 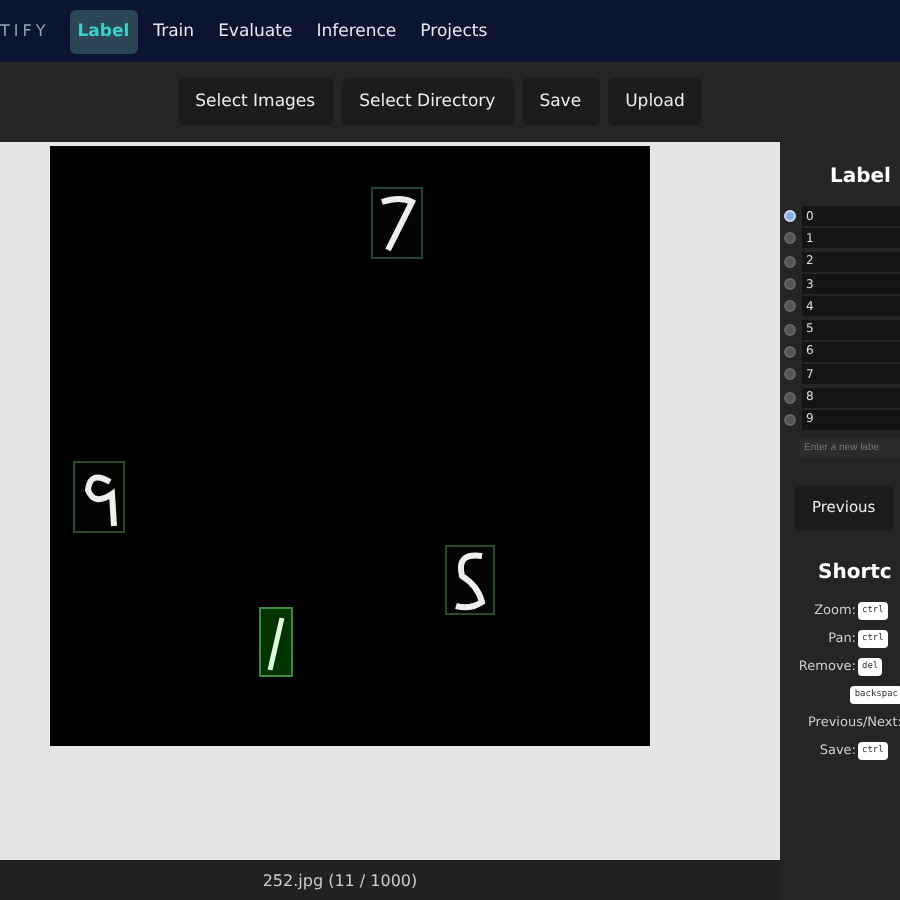 What do you see at coordinates (25, 31) in the screenshot?
I see `app-logo: TIFY` at bounding box center [25, 31].